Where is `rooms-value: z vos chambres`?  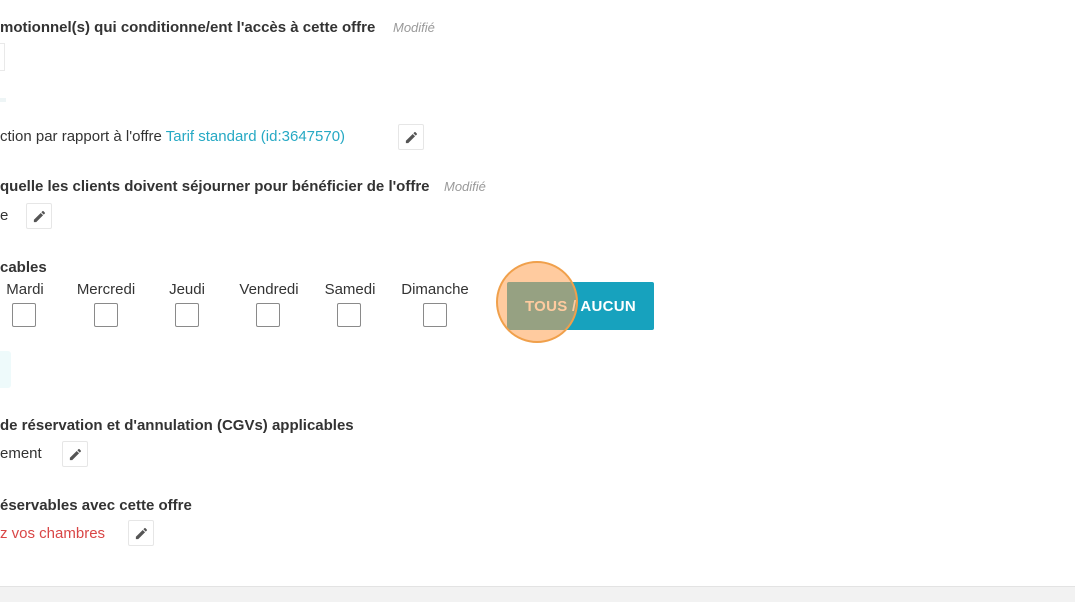 rooms-value: z vos chambres is located at coordinates (53, 533).